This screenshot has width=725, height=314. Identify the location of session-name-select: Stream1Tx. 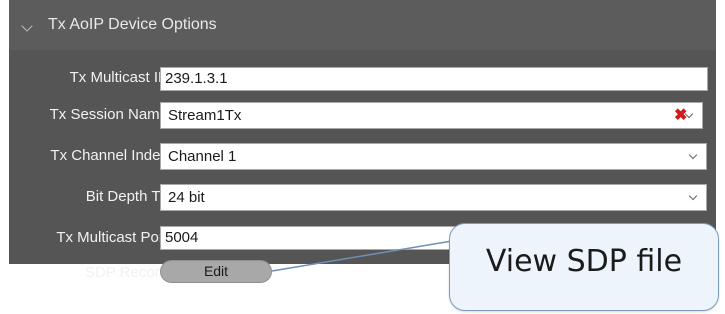
(431, 115).